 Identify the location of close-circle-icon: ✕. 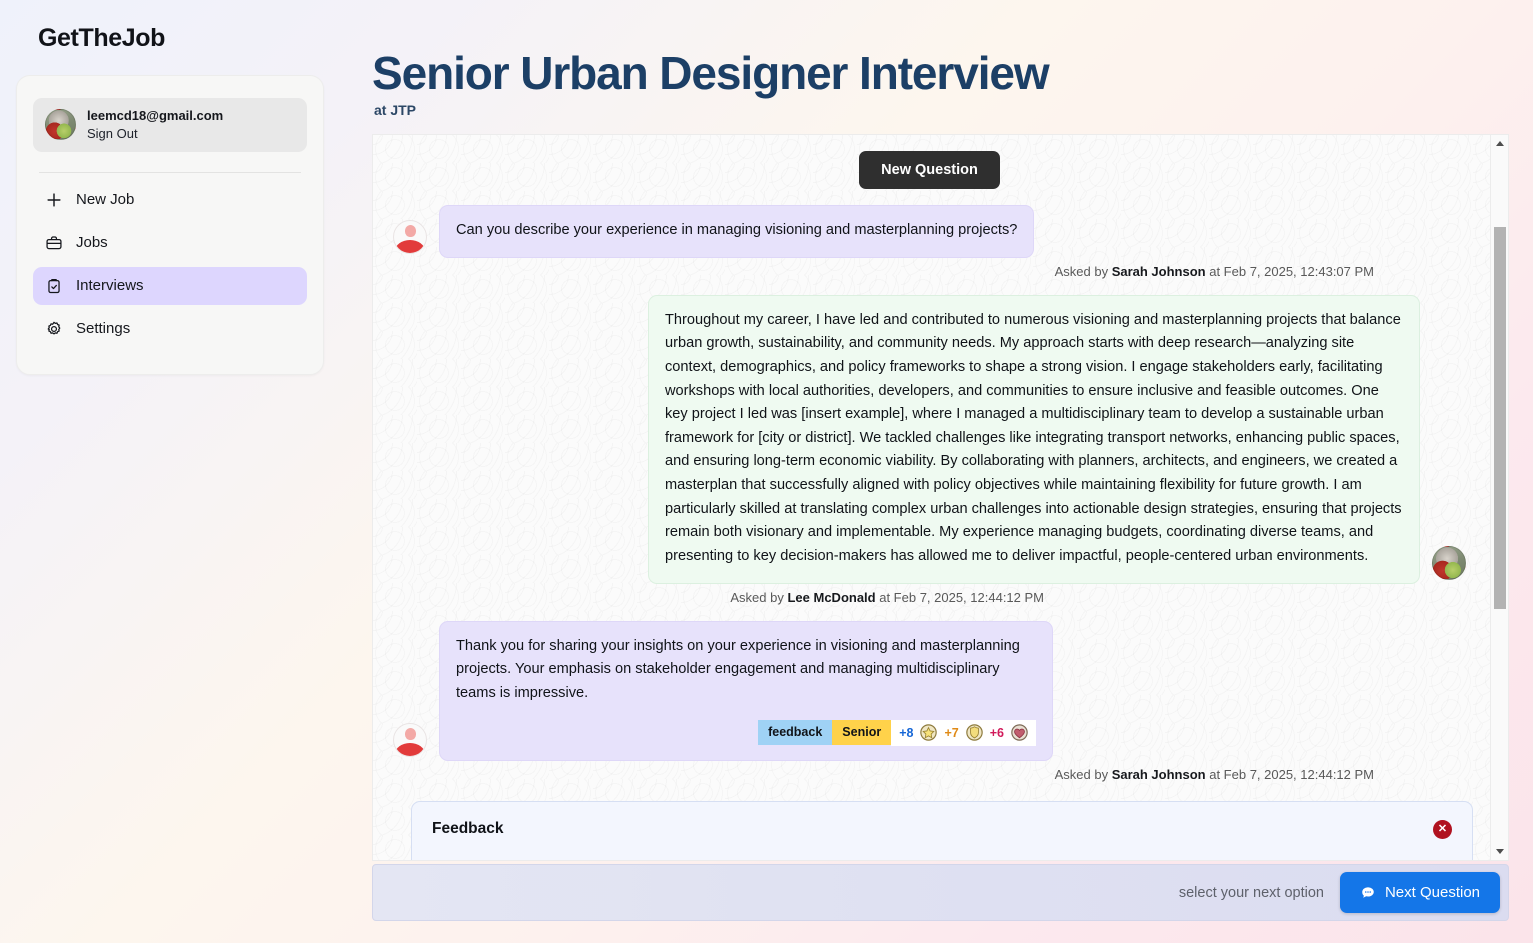
(1442, 829).